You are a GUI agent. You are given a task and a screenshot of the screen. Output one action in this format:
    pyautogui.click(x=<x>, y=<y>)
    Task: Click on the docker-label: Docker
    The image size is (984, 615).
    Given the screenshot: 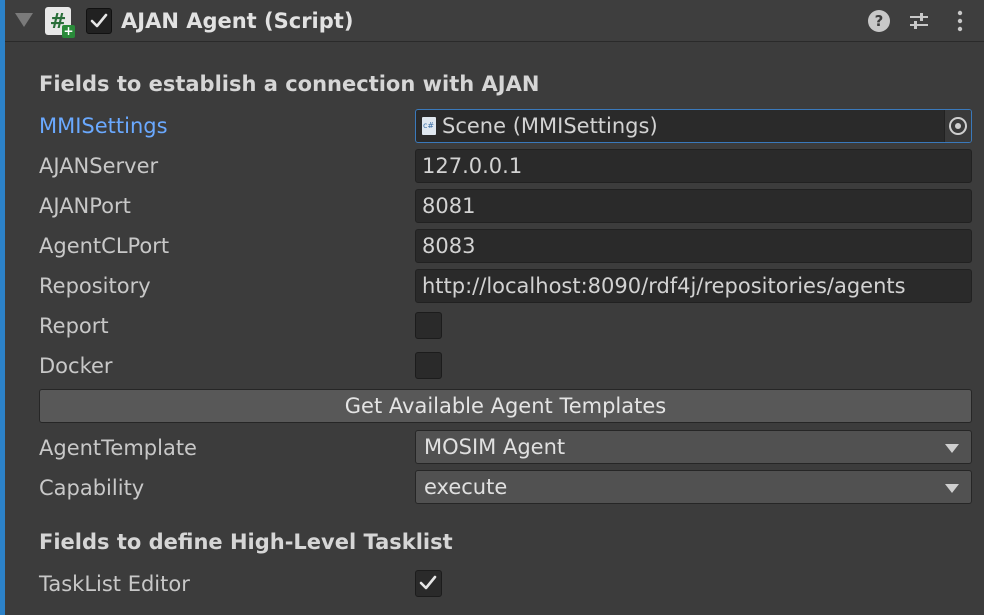 What is the action you would take?
    pyautogui.click(x=76, y=366)
    